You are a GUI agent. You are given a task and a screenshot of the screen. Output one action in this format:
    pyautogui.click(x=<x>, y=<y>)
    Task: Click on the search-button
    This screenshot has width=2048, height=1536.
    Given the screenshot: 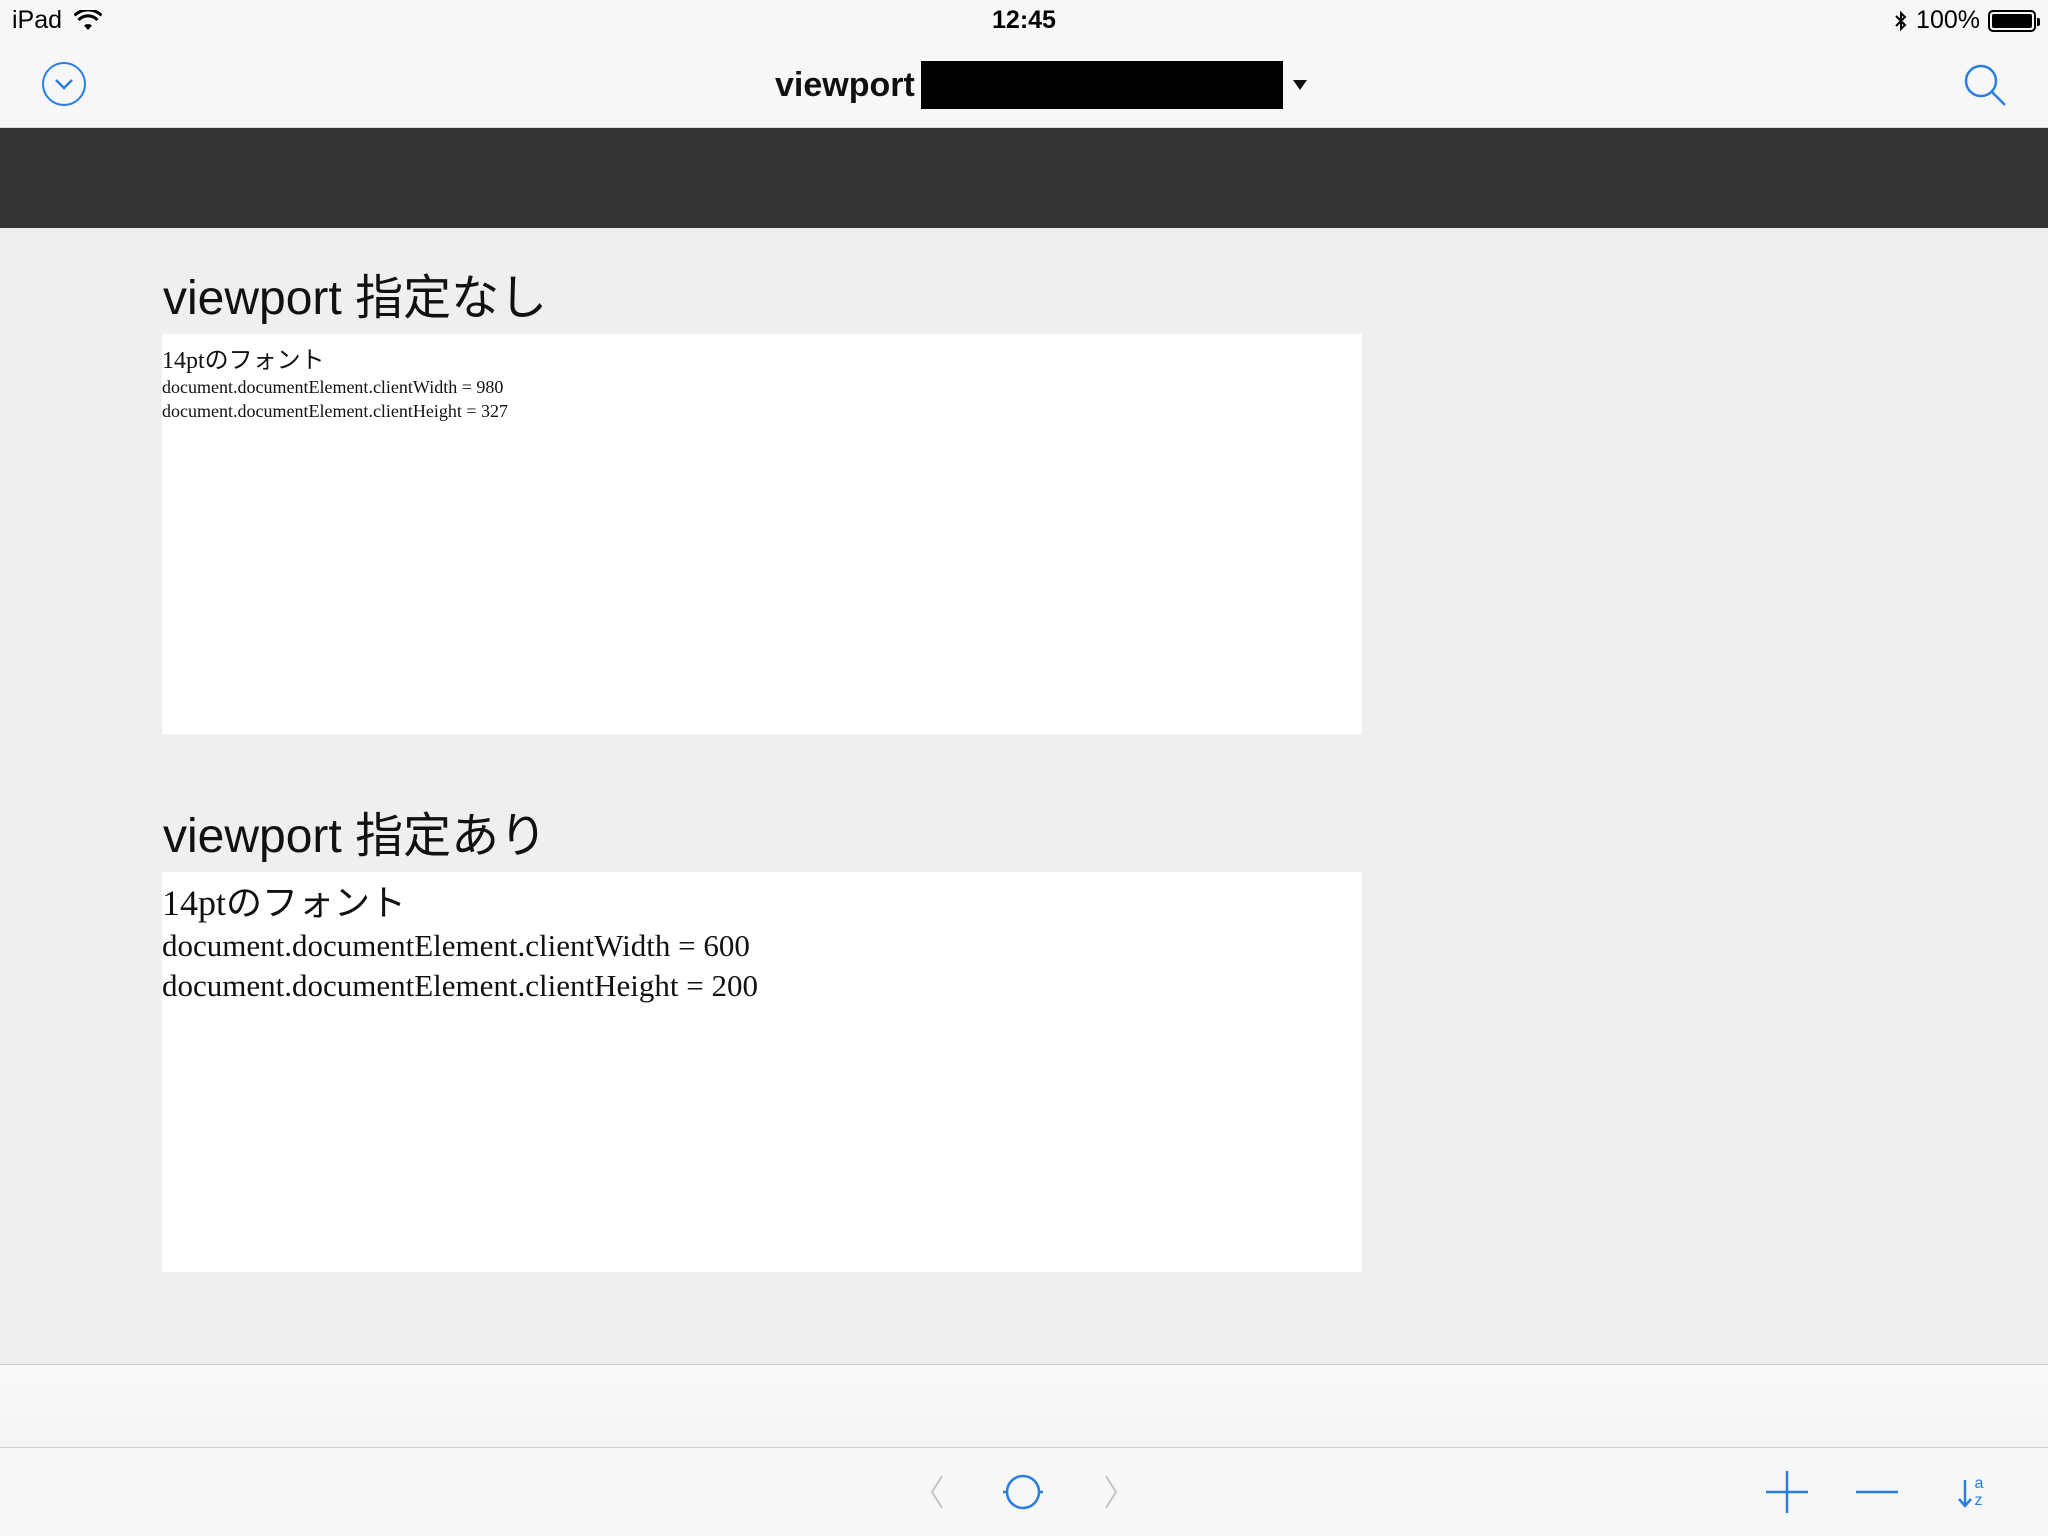 What is the action you would take?
    pyautogui.click(x=1985, y=85)
    